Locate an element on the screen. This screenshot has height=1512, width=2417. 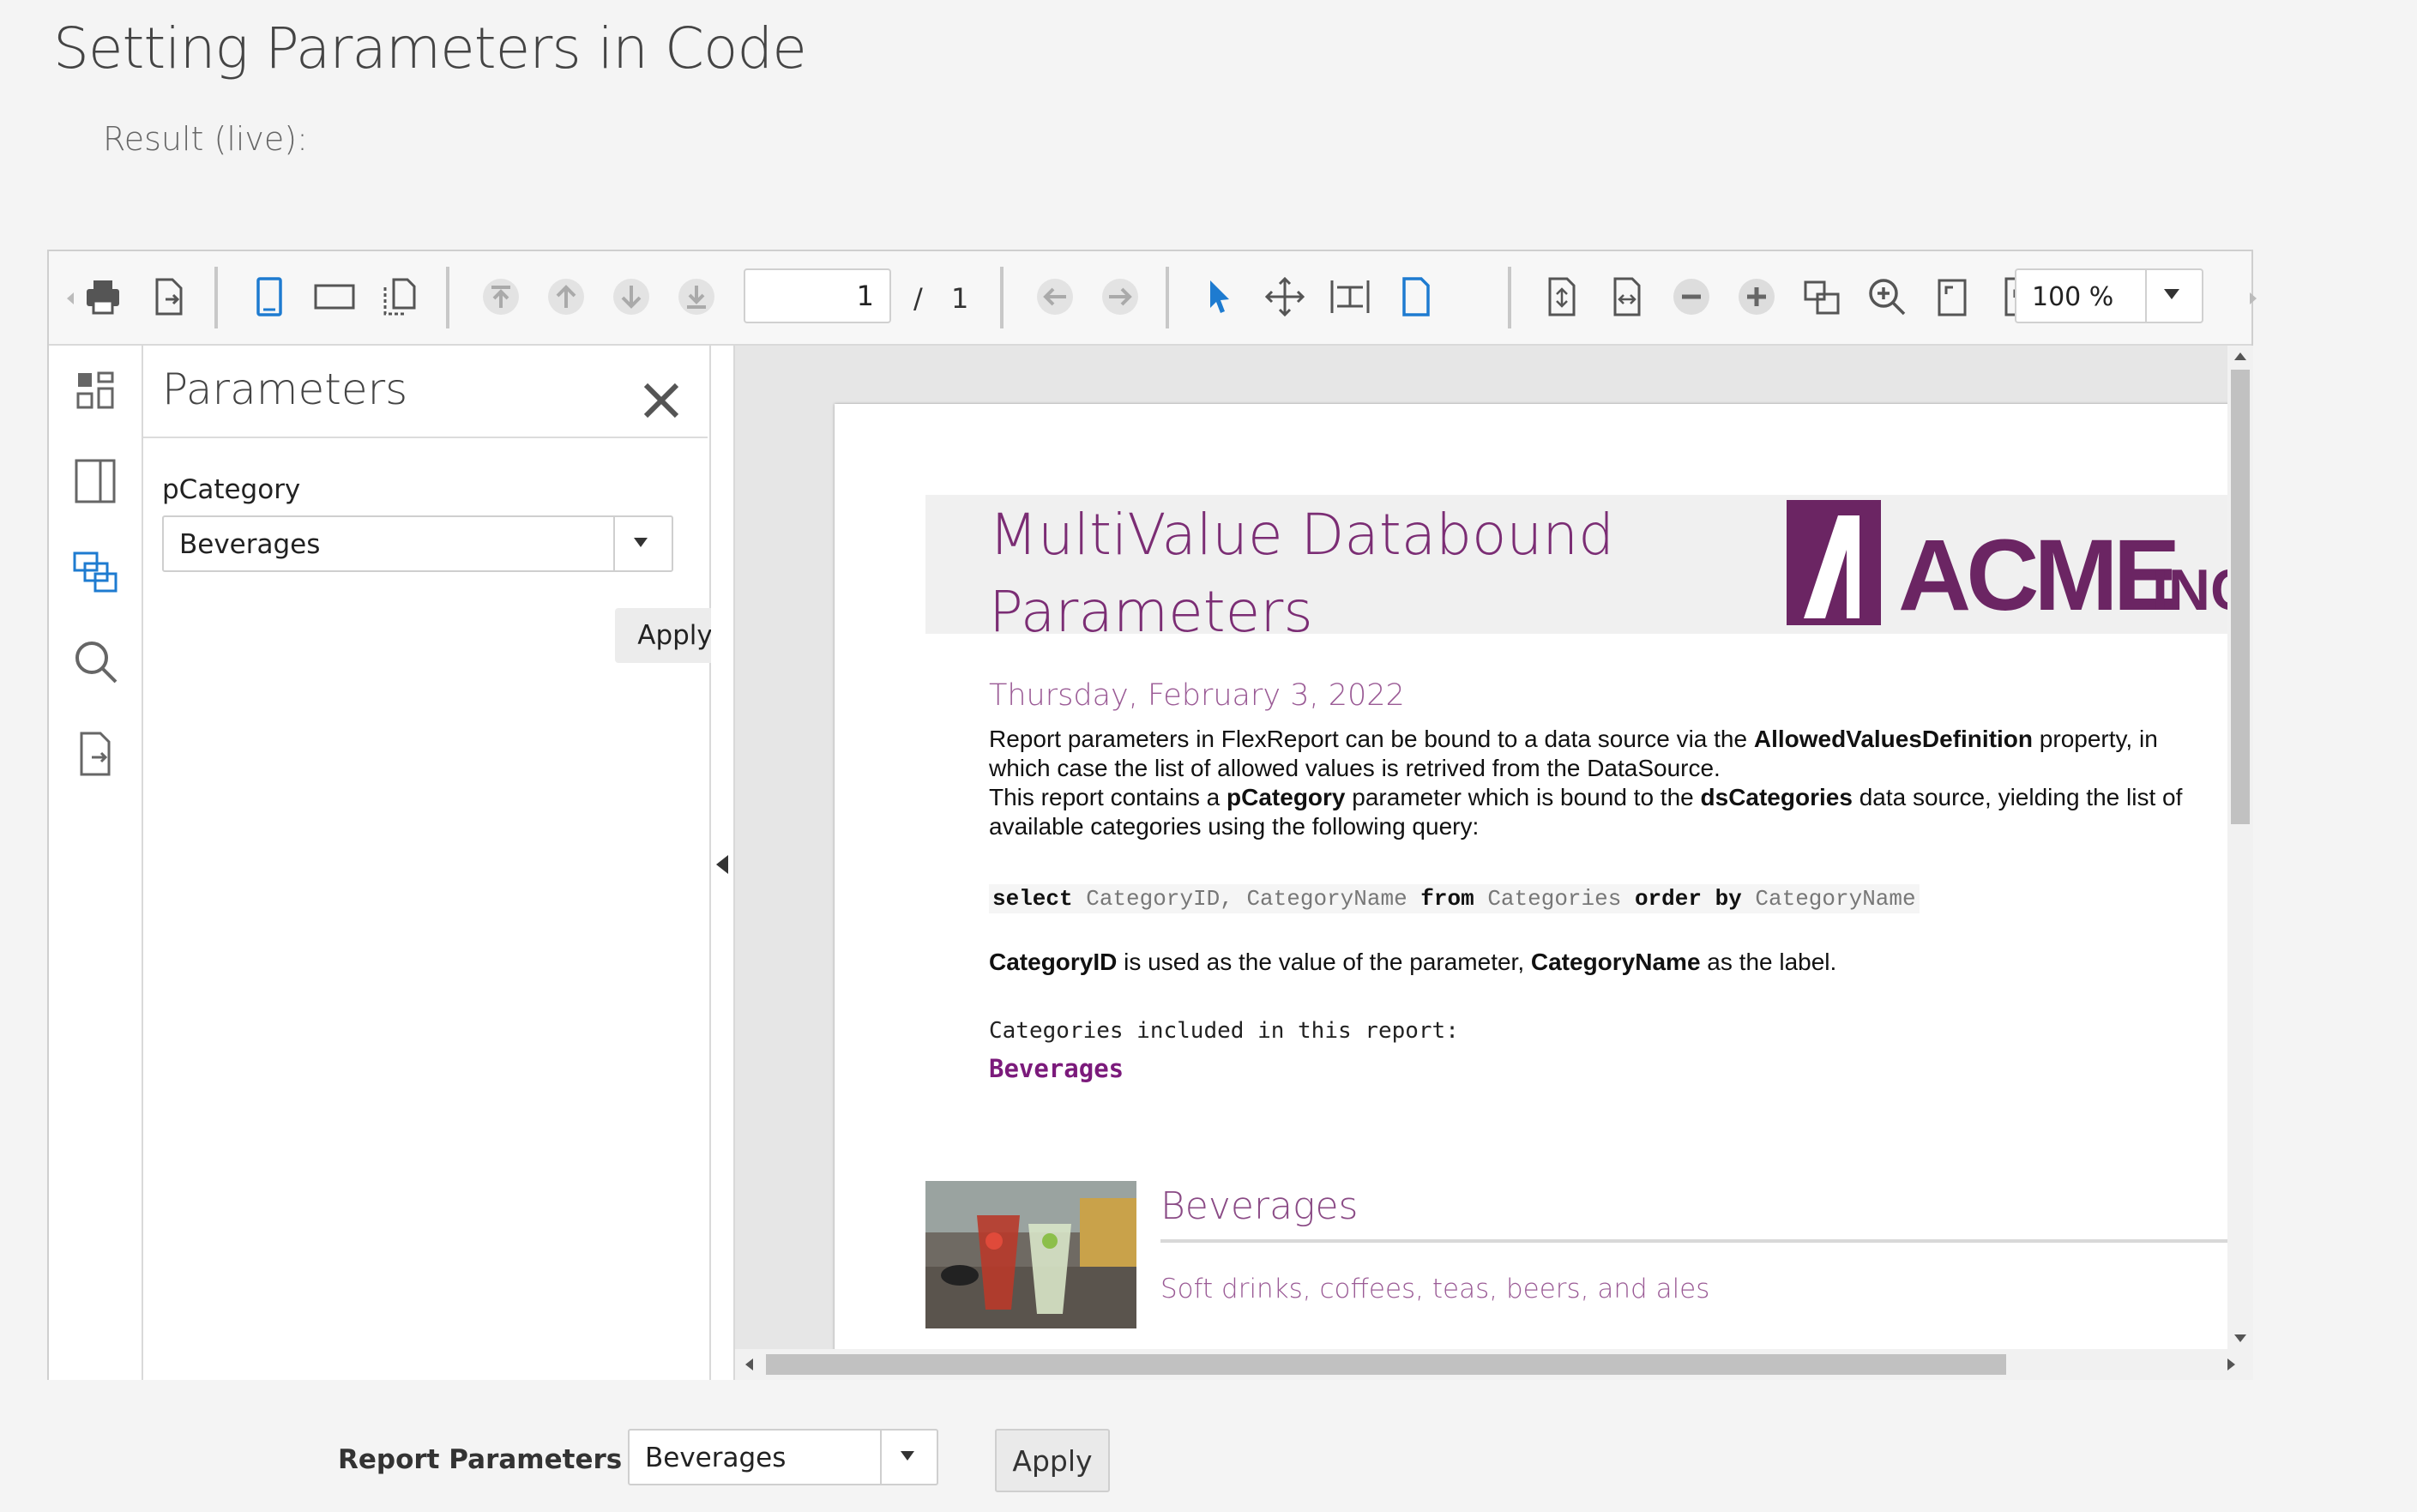
search-panel-icon is located at coordinates (95, 661).